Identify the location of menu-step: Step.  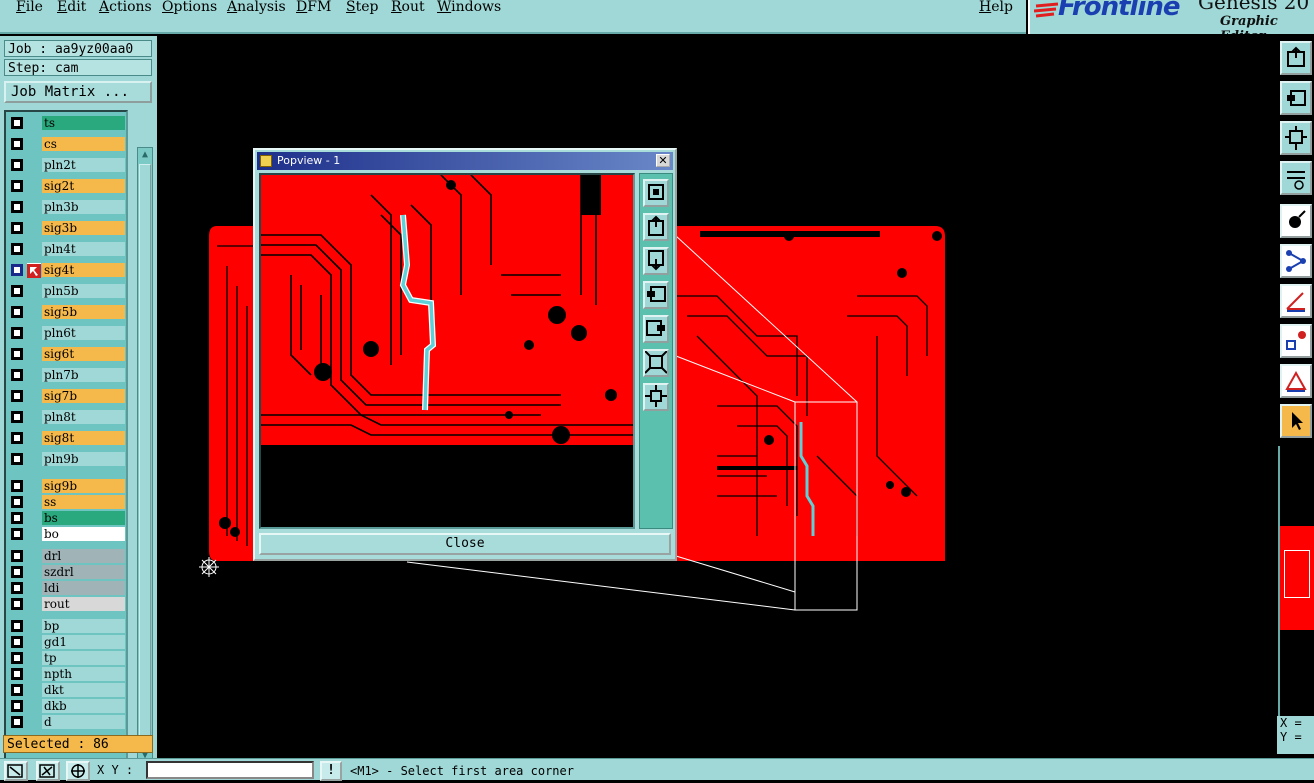
(362, 7).